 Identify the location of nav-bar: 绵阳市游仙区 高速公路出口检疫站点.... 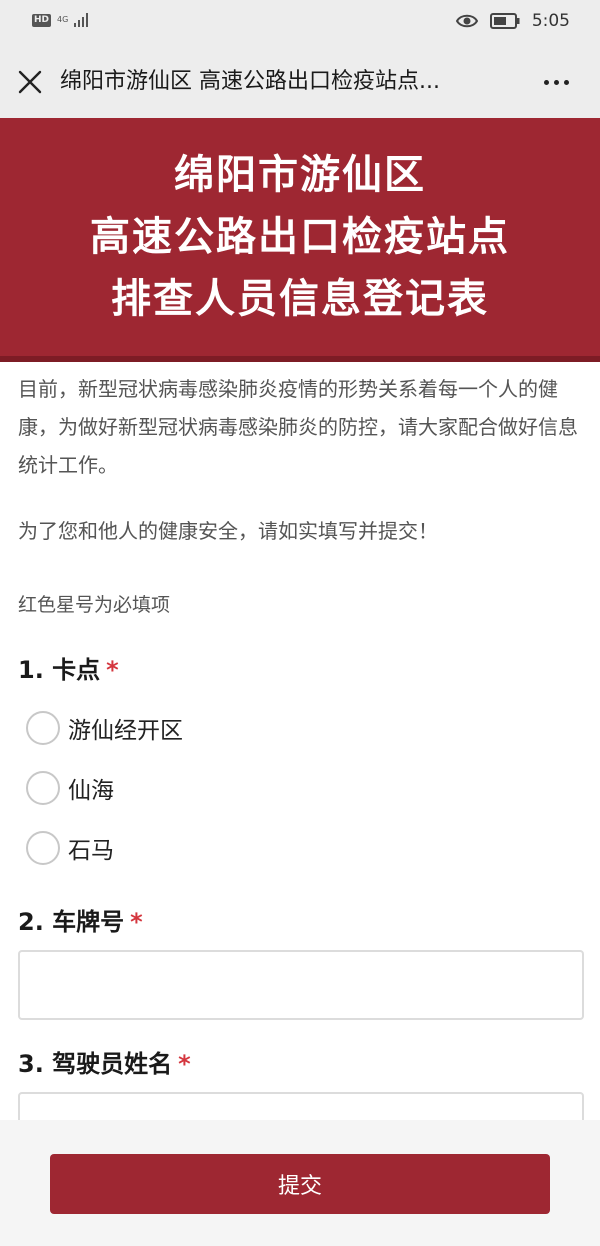
(300, 82).